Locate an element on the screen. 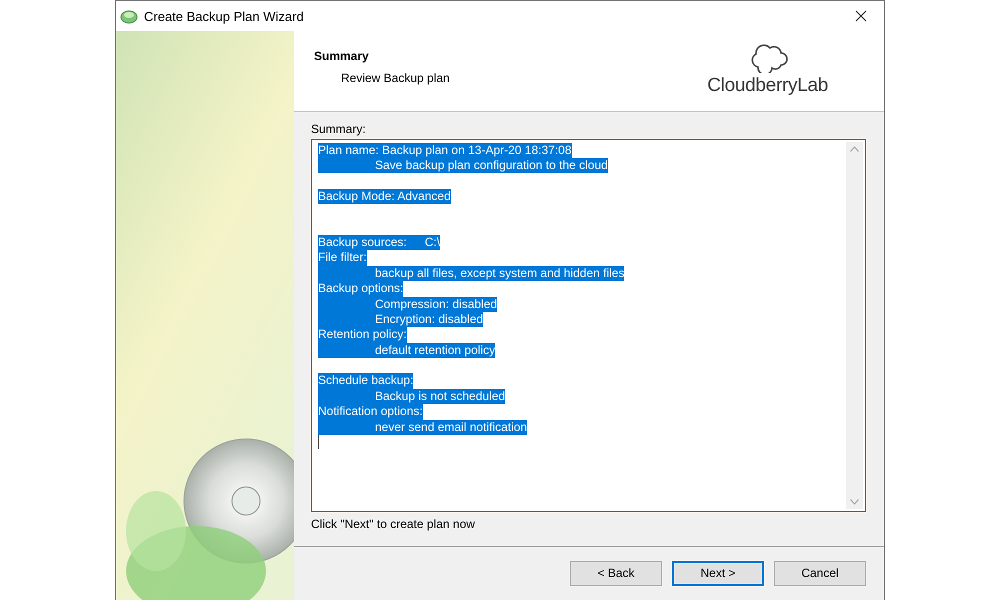  wizard-button: < Back is located at coordinates (616, 573).